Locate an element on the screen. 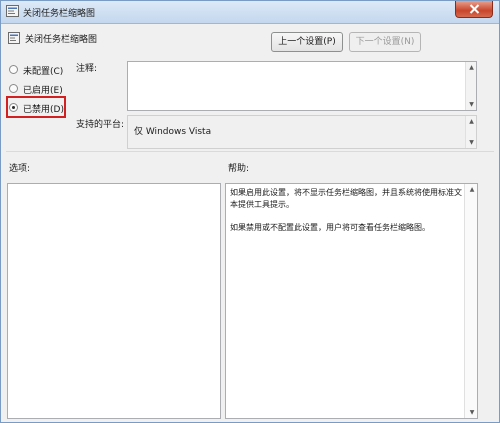 This screenshot has width=500, height=423. options-label: 选项: is located at coordinates (20, 169).